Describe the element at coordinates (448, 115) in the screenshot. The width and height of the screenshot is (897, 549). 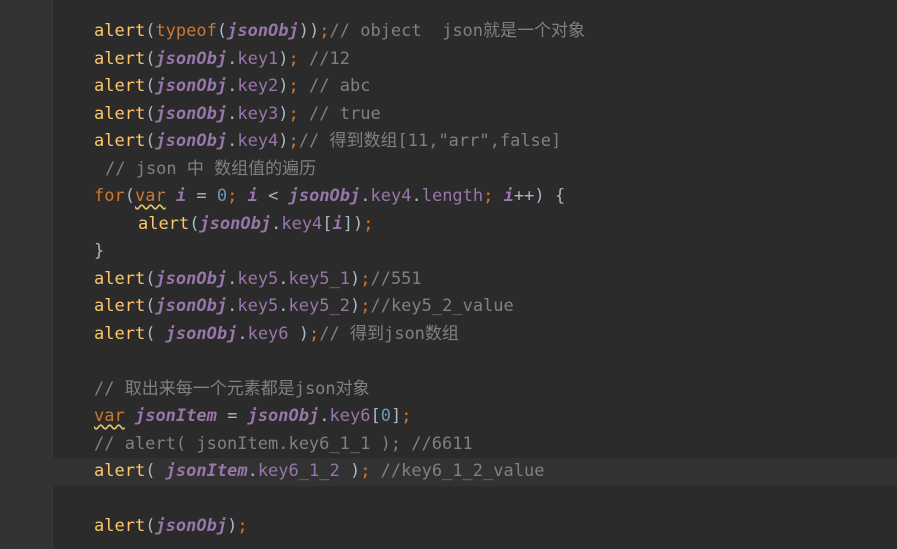
I see `code-line: alert(jsonObj.key3); // true` at that location.